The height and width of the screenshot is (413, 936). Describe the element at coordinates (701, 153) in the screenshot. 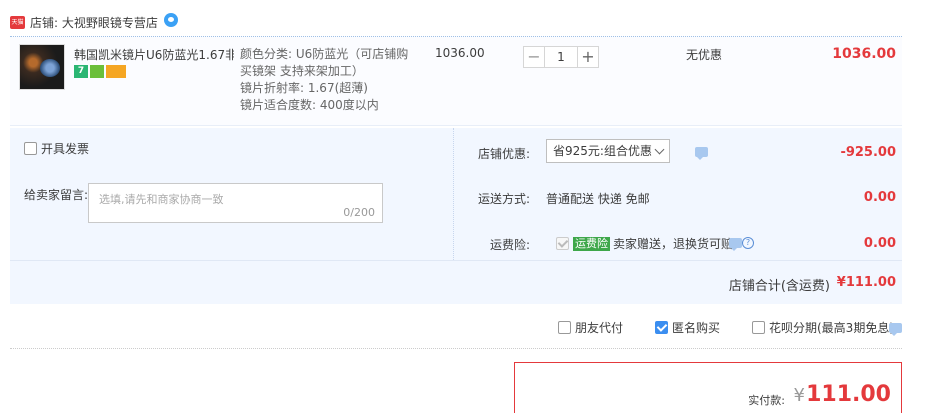

I see `coupon-message-icon` at that location.